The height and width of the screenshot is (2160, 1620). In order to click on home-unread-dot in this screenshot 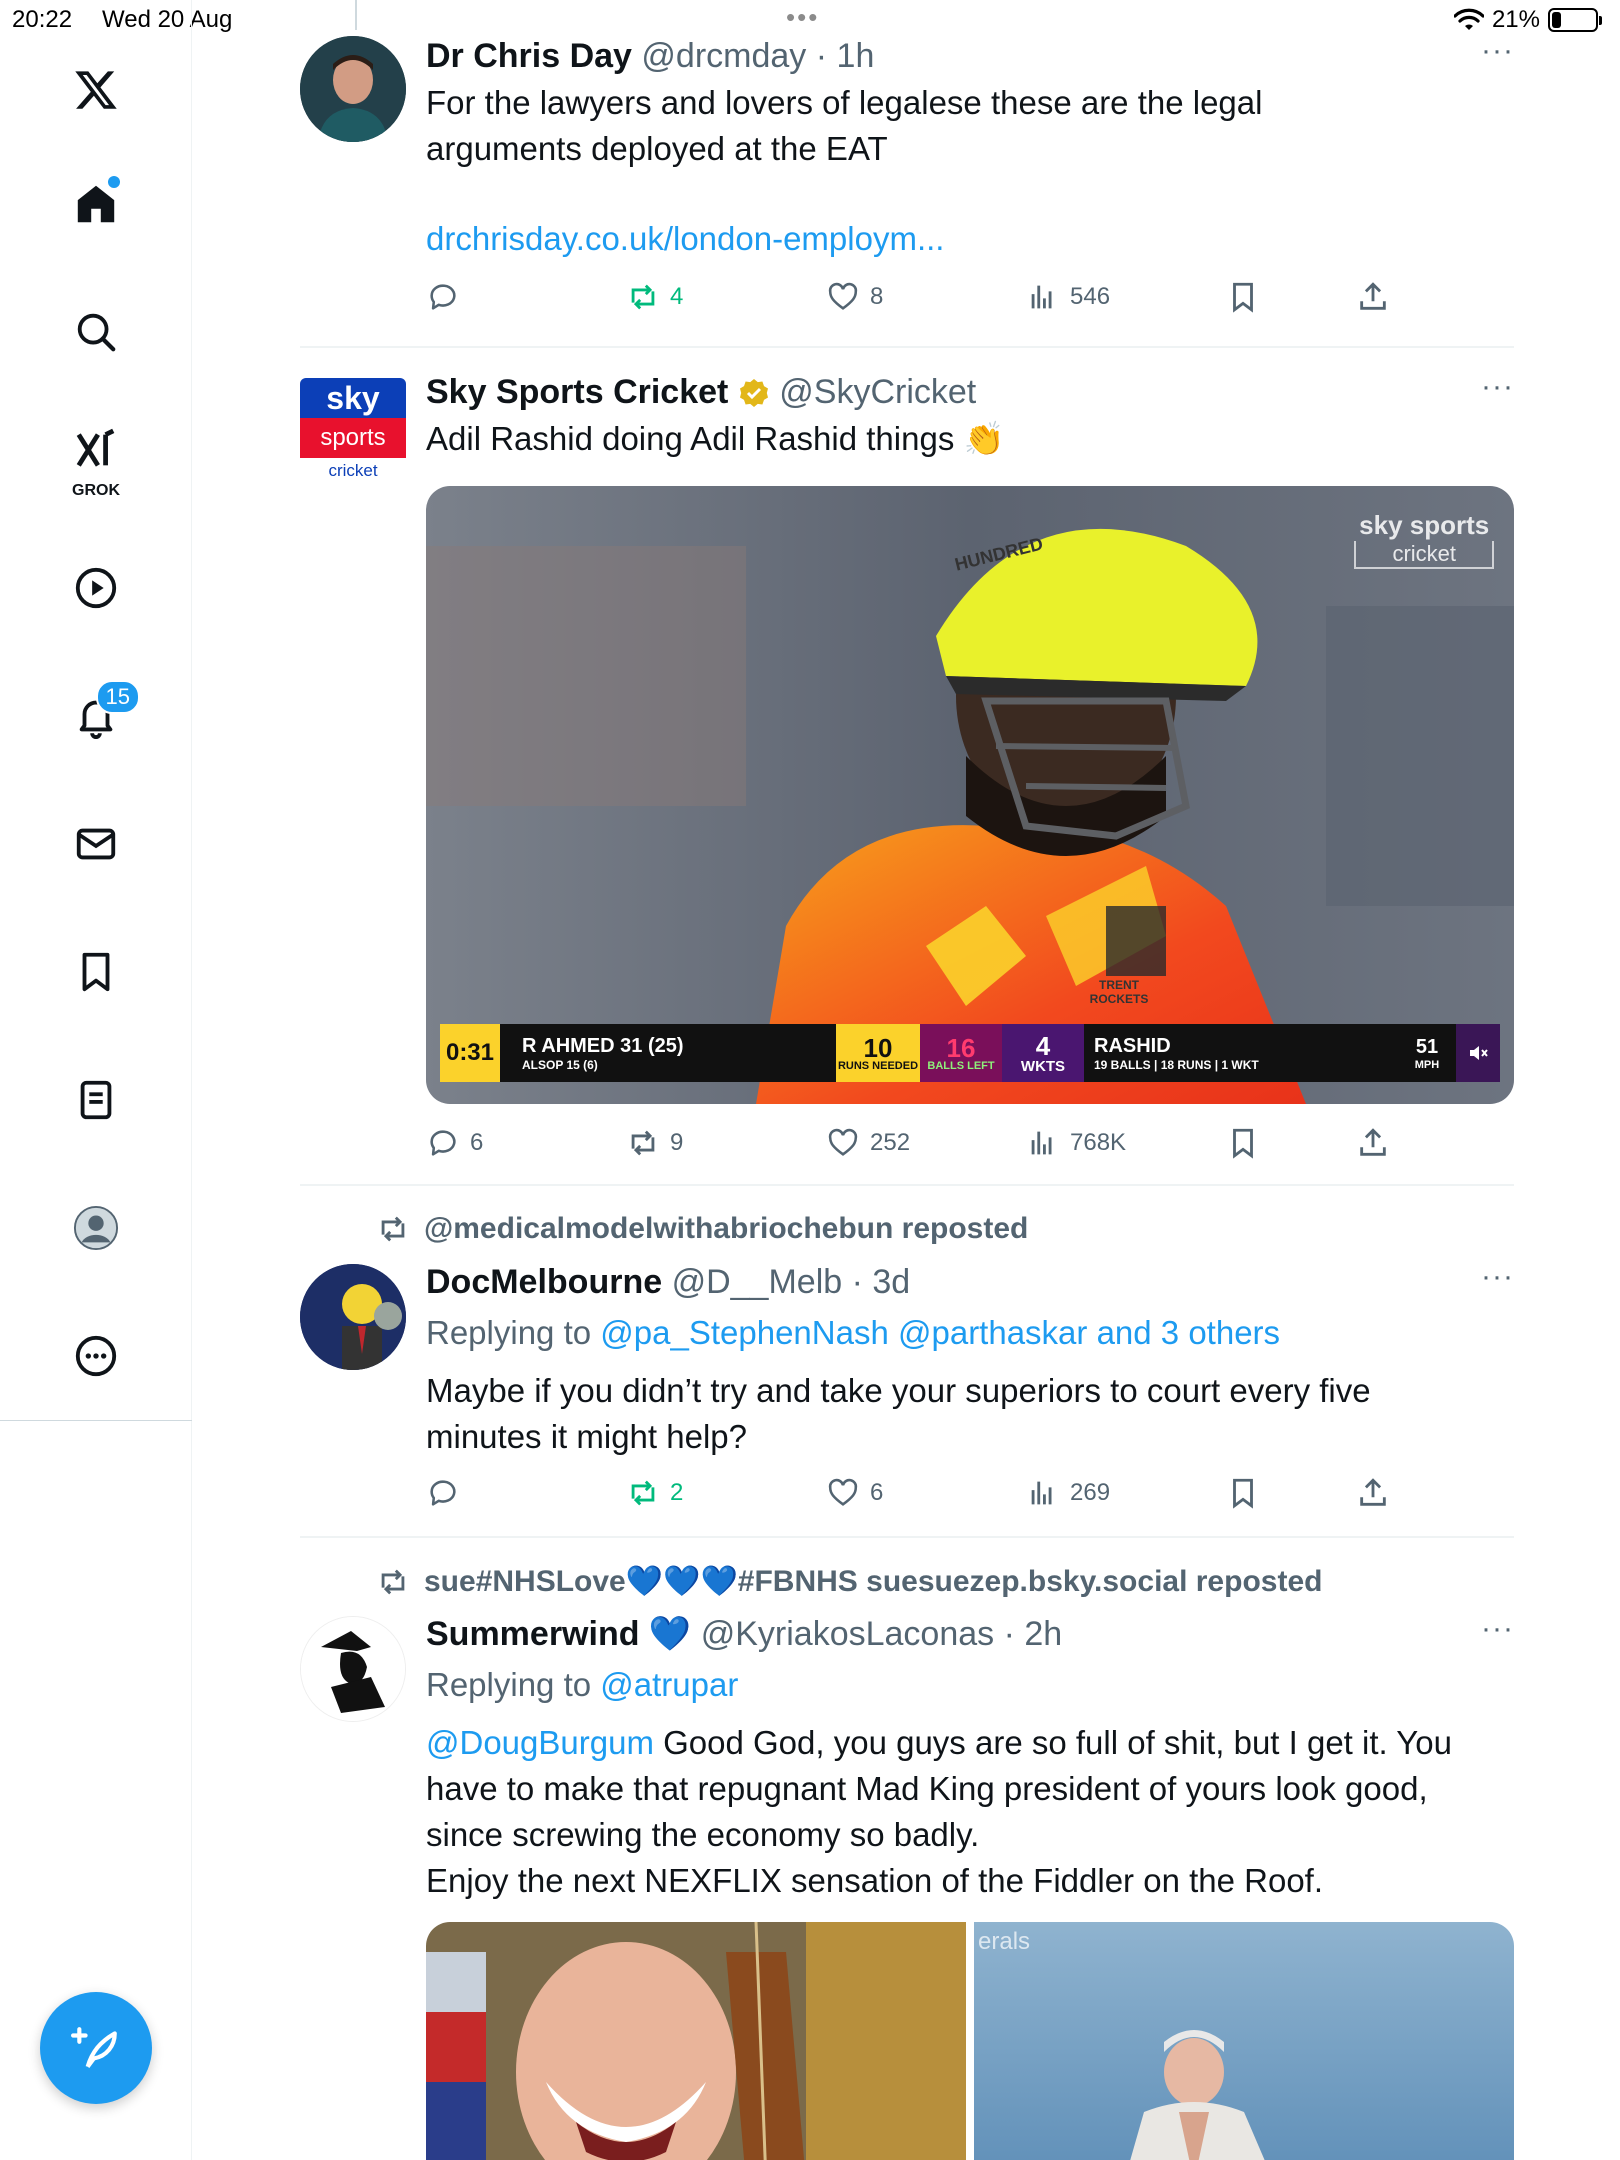, I will do `click(114, 182)`.